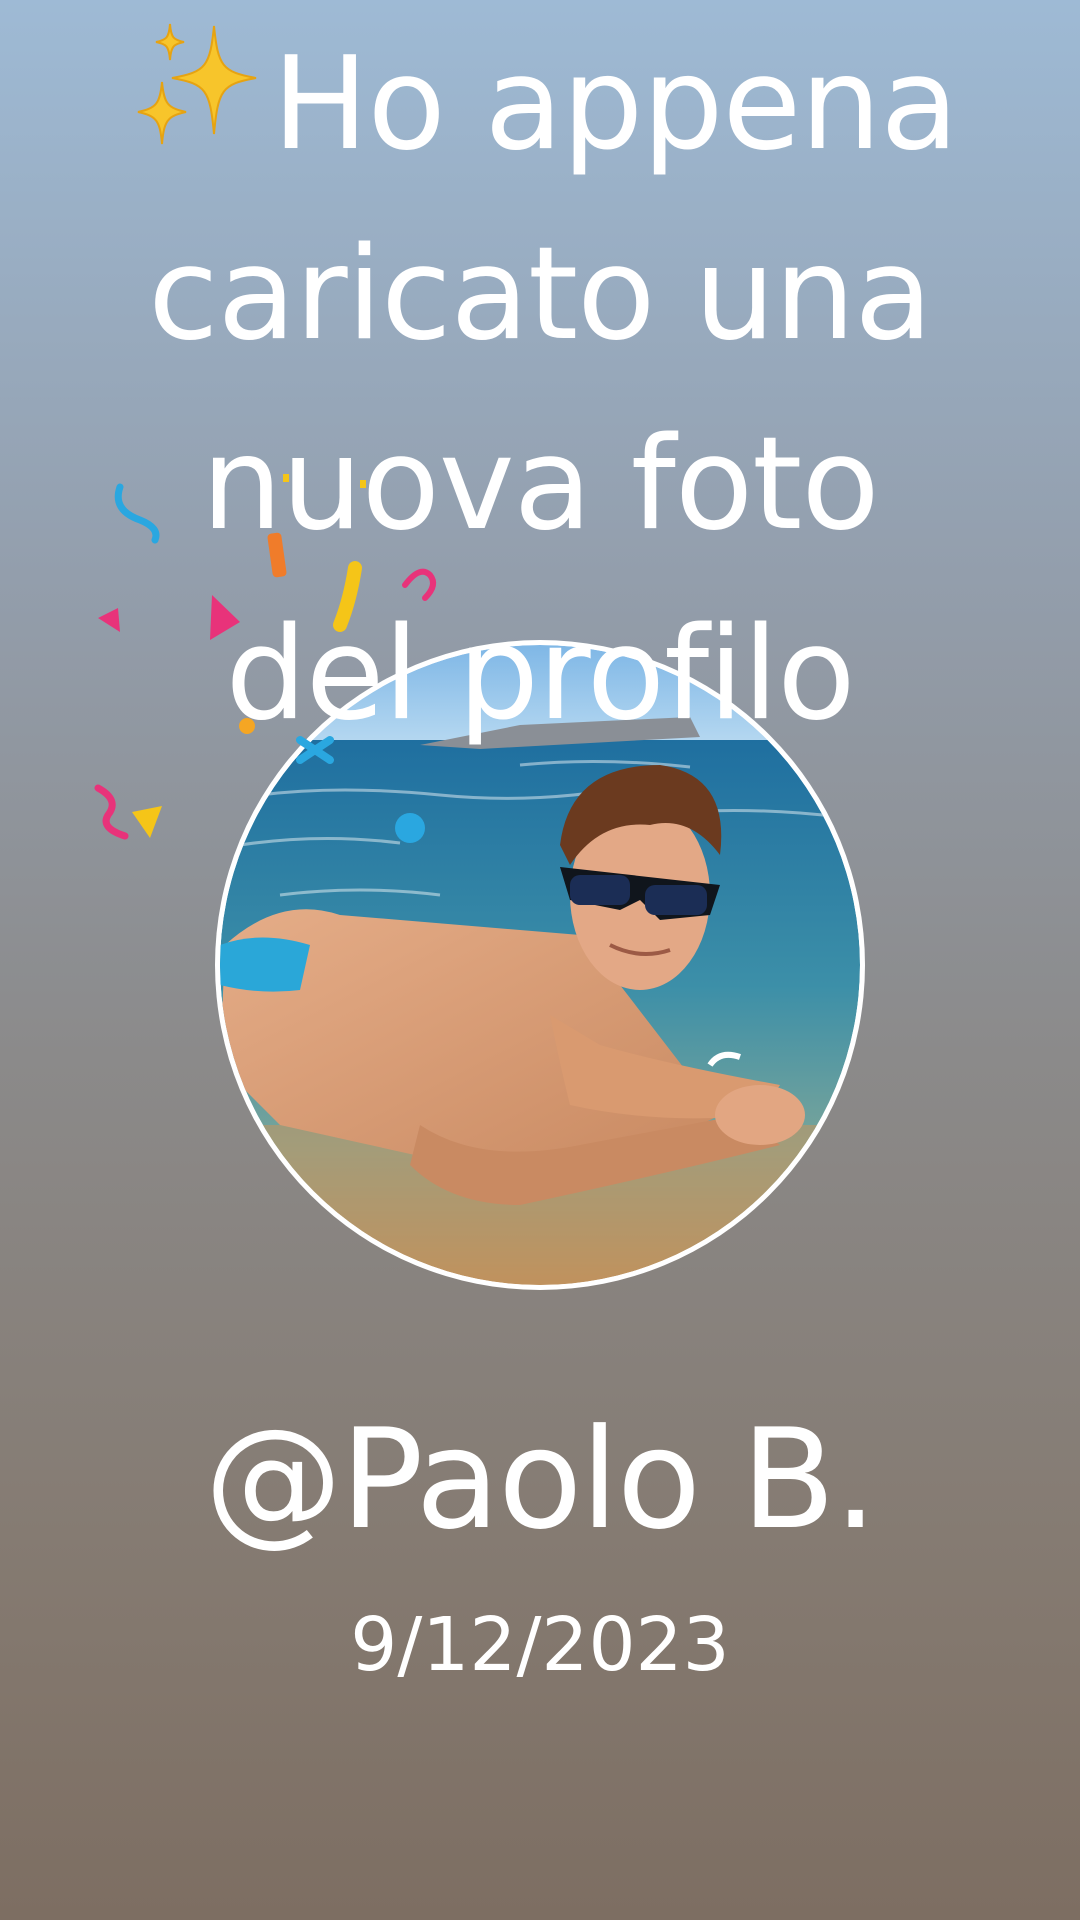 The image size is (1080, 1920). Describe the element at coordinates (540, 294) in the screenshot. I see `headline-line-2: caricato una` at that location.